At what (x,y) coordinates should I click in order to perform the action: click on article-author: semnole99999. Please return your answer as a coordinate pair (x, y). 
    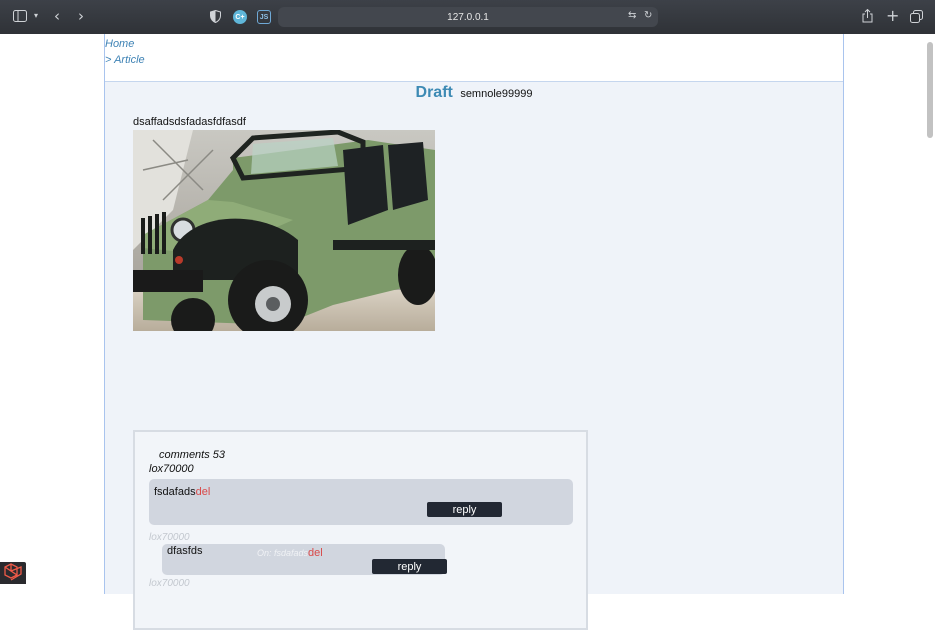
    Looking at the image, I should click on (496, 94).